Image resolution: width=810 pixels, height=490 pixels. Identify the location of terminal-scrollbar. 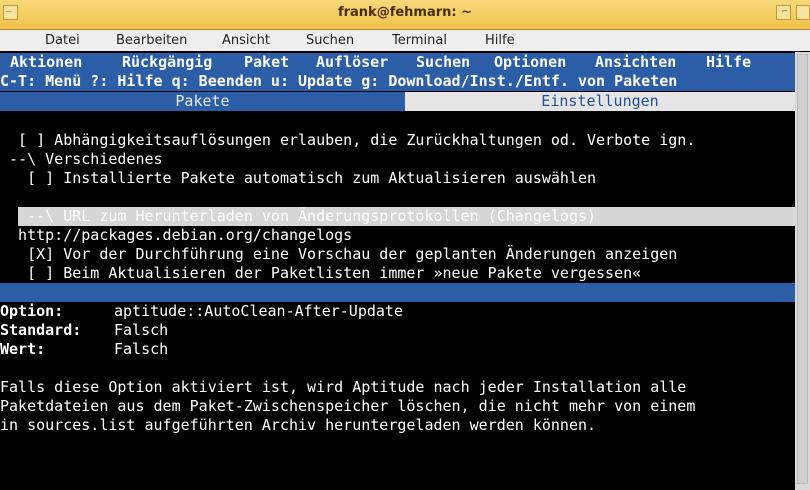
(802, 271).